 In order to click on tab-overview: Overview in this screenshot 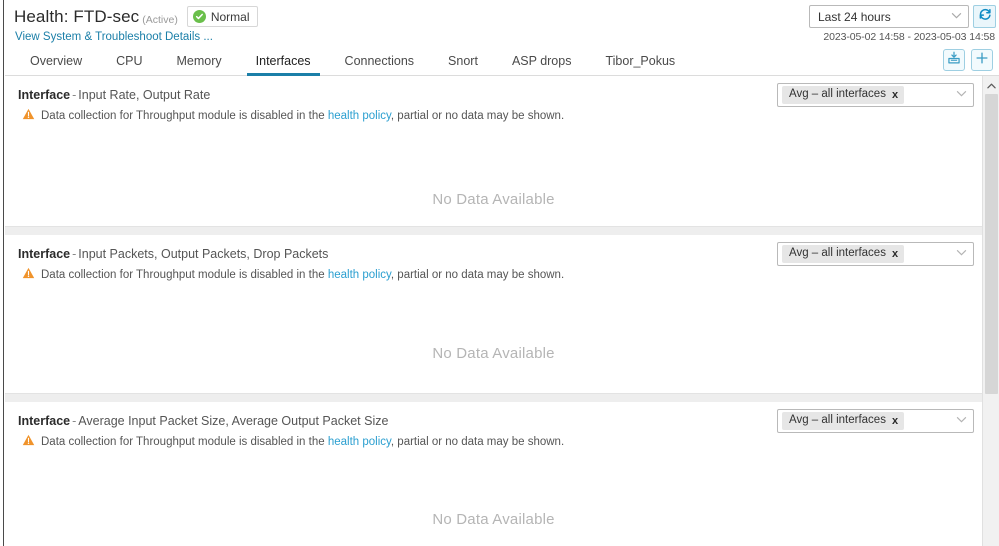, I will do `click(56, 60)`.